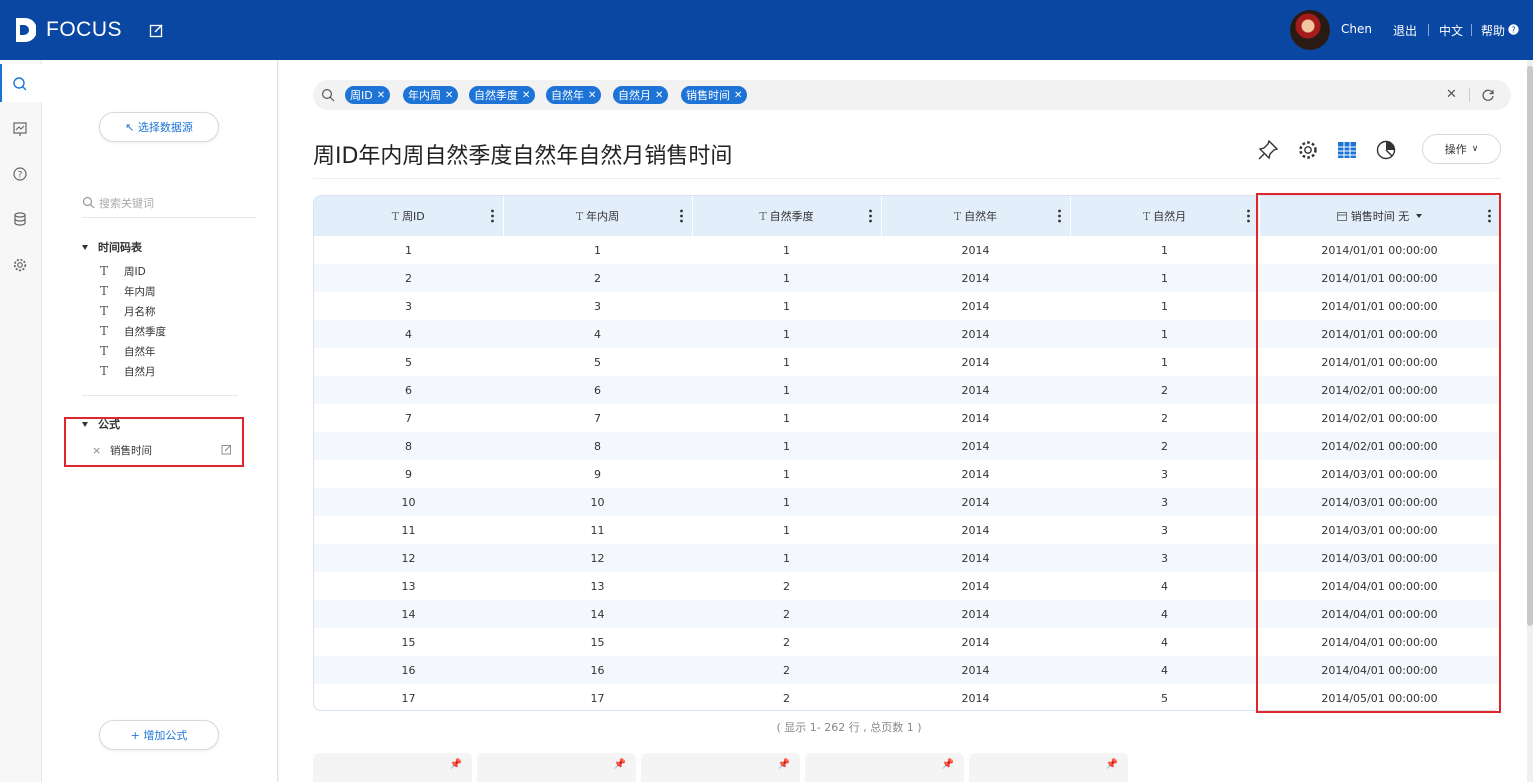 This screenshot has height=782, width=1533. I want to click on table-cell: 11, so click(408, 530).